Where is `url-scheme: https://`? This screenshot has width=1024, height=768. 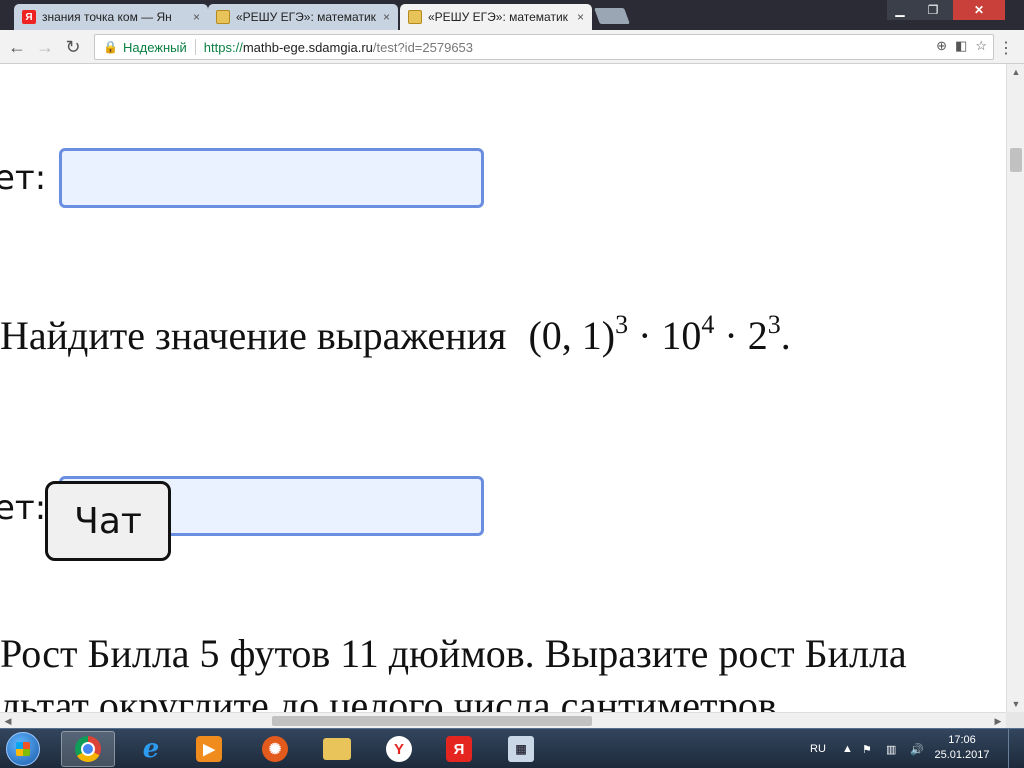
url-scheme: https:// is located at coordinates (223, 47).